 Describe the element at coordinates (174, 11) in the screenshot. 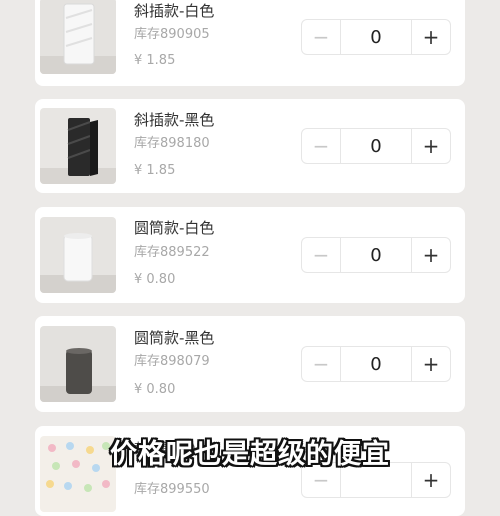

I see `product-name: 斜插款-白色` at that location.